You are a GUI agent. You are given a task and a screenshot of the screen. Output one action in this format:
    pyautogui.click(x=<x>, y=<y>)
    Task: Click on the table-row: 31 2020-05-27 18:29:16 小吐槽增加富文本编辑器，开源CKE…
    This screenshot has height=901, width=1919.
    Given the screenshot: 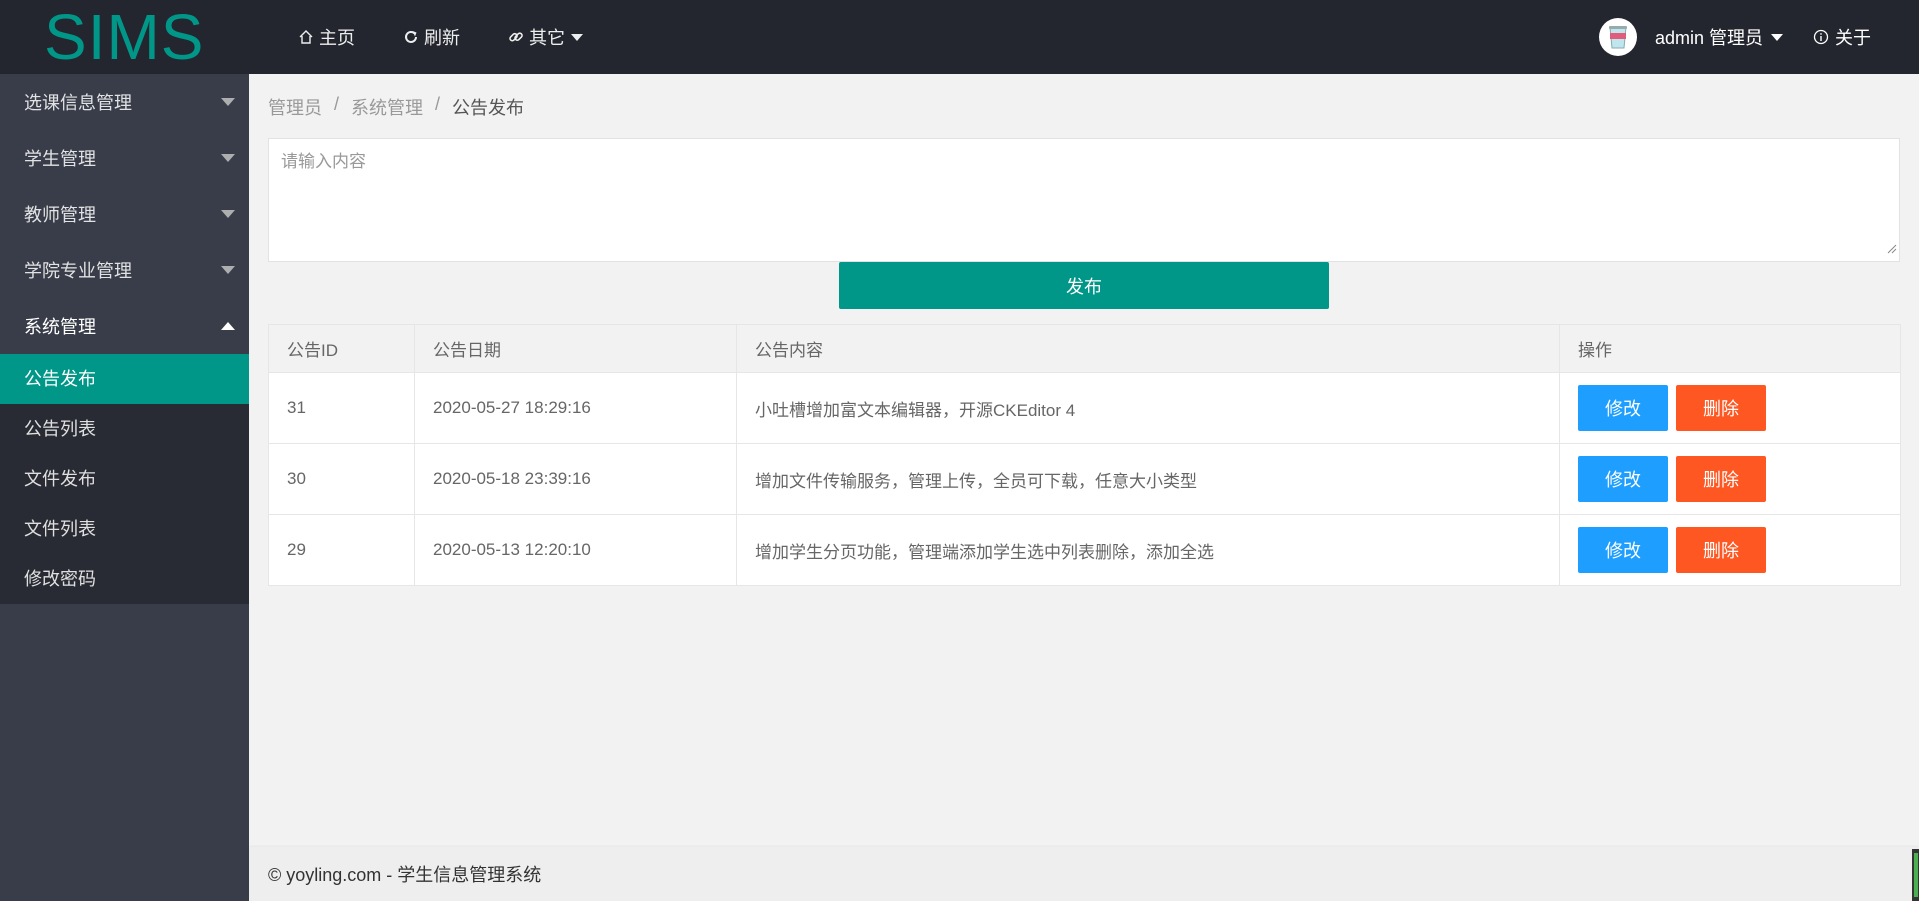 What is the action you would take?
    pyautogui.click(x=1084, y=408)
    